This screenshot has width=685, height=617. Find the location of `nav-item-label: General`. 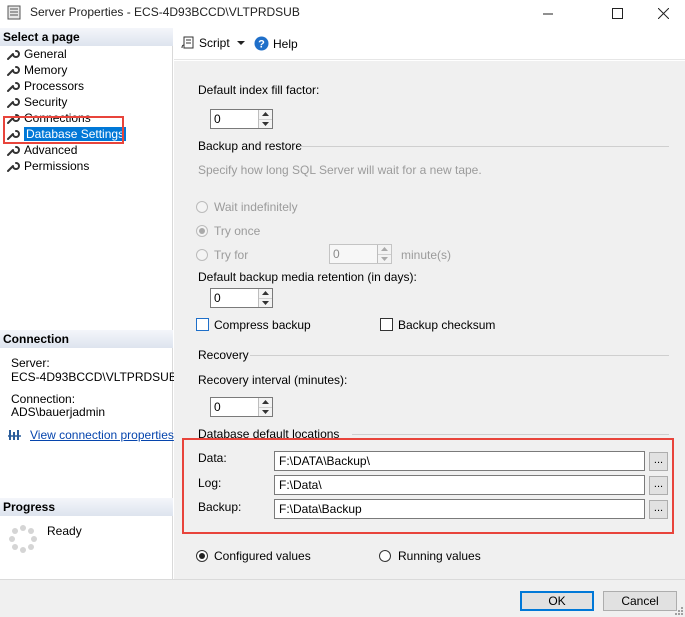

nav-item-label: General is located at coordinates (45, 54).